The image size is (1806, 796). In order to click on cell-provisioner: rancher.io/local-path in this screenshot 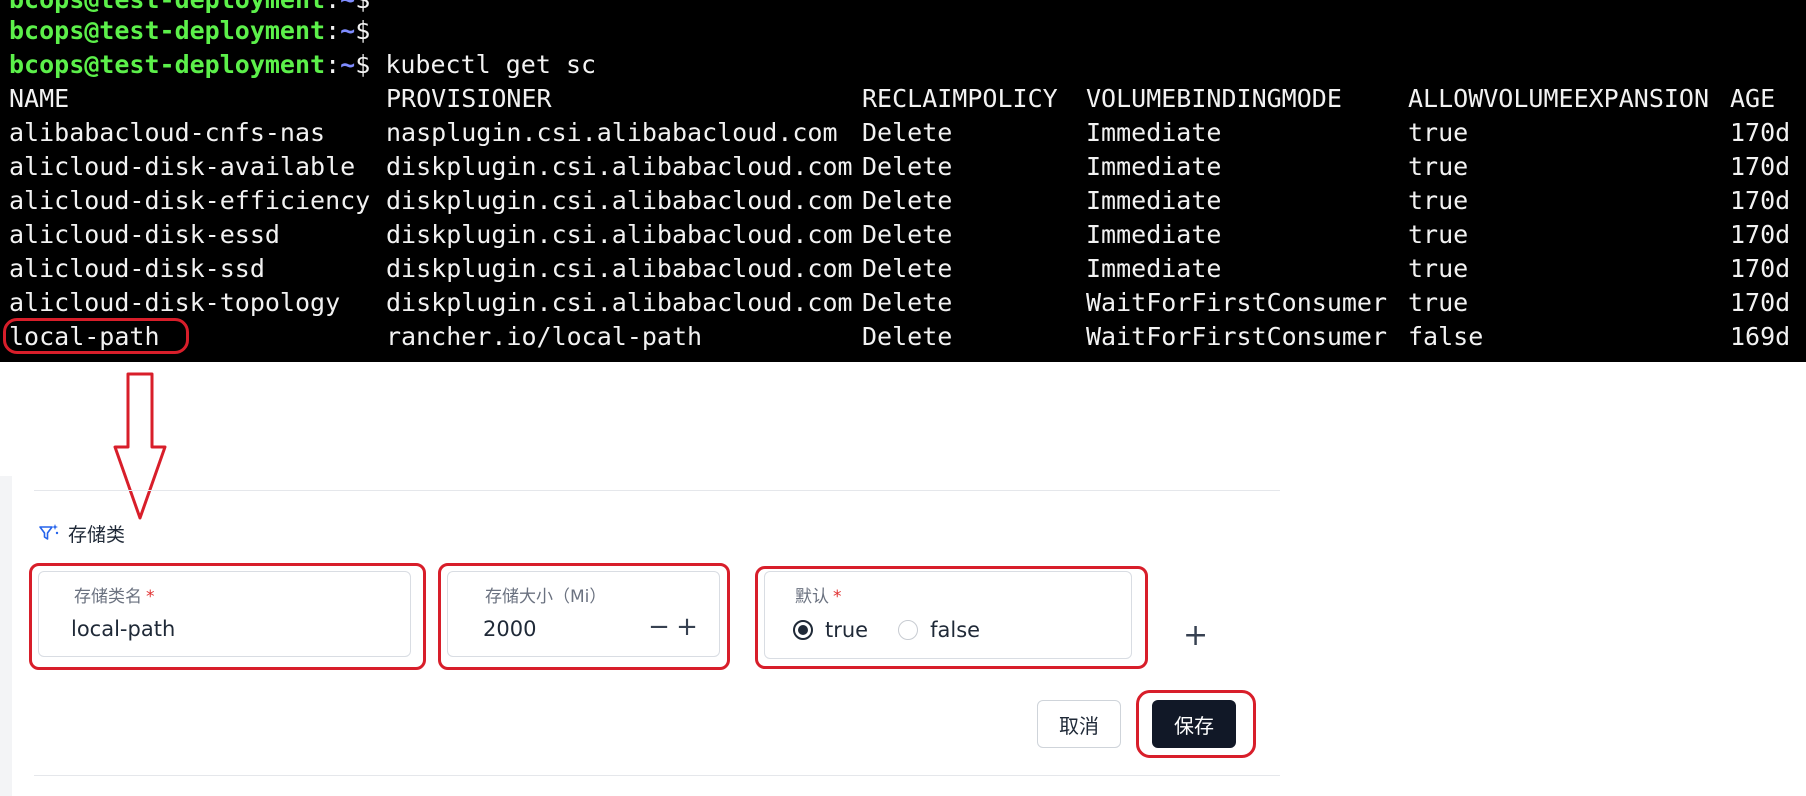, I will do `click(544, 336)`.